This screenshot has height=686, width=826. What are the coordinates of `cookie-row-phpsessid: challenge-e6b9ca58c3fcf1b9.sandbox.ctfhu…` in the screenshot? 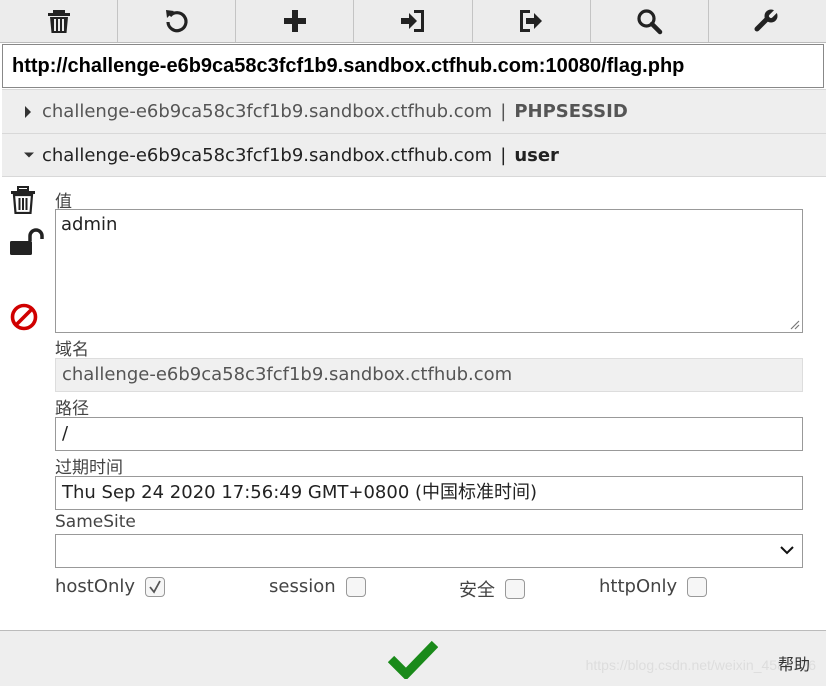 It's located at (414, 111).